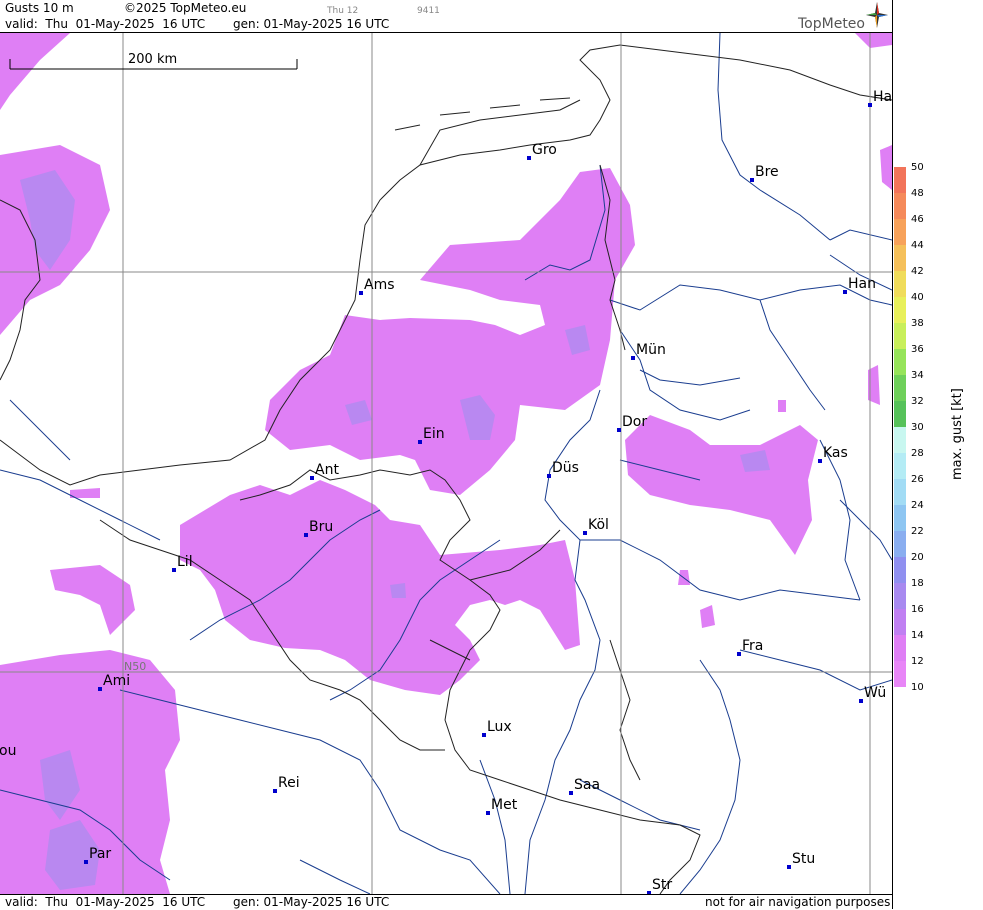 The width and height of the screenshot is (983, 910). I want to click on city-label: Ein, so click(434, 434).